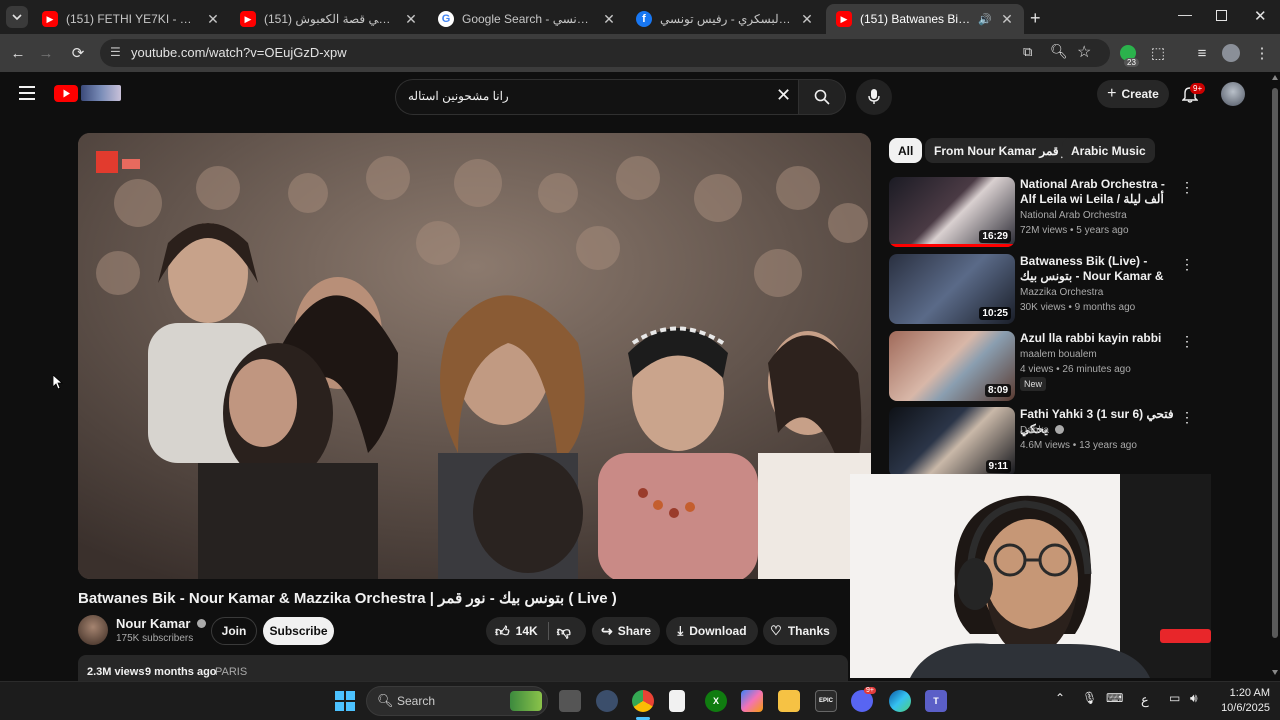 This screenshot has height=720, width=1280. What do you see at coordinates (78, 53) in the screenshot?
I see `reload-icon: ⟳` at bounding box center [78, 53].